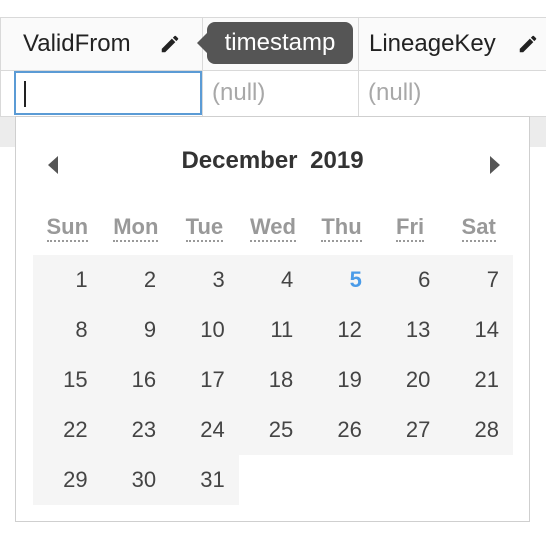 Image resolution: width=546 pixels, height=540 pixels. What do you see at coordinates (204, 480) in the screenshot?
I see `calendar-day: 31` at bounding box center [204, 480].